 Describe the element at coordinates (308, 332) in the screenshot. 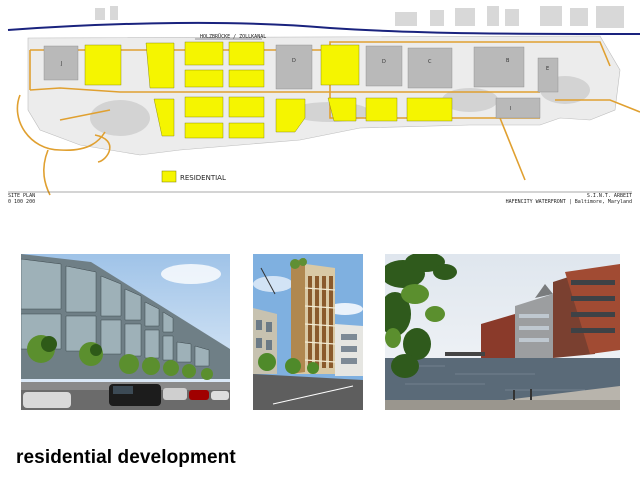

I see `photo-residential-tower` at that location.